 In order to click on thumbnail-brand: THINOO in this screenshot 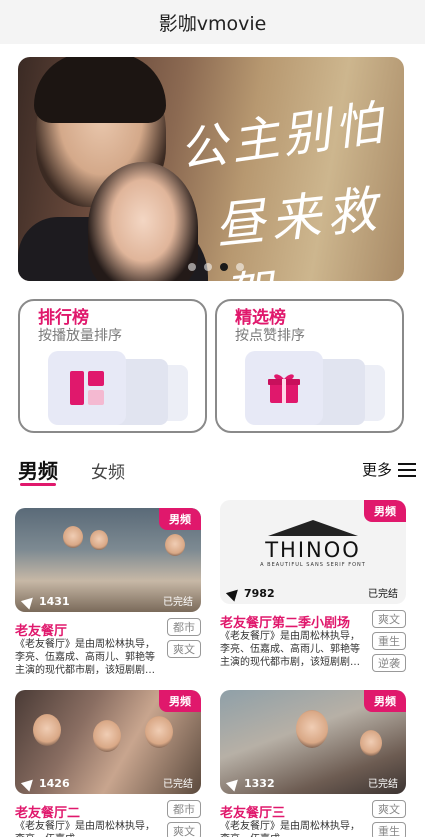, I will do `click(313, 550)`.